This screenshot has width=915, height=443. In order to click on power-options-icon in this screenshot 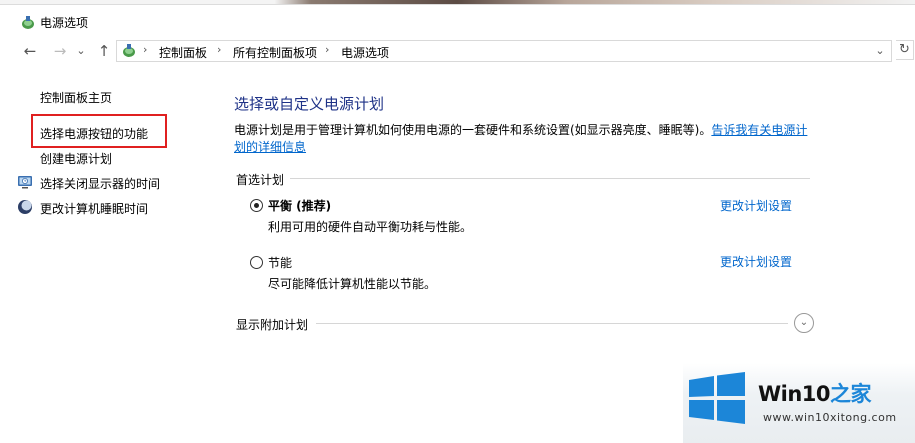, I will do `click(28, 22)`.